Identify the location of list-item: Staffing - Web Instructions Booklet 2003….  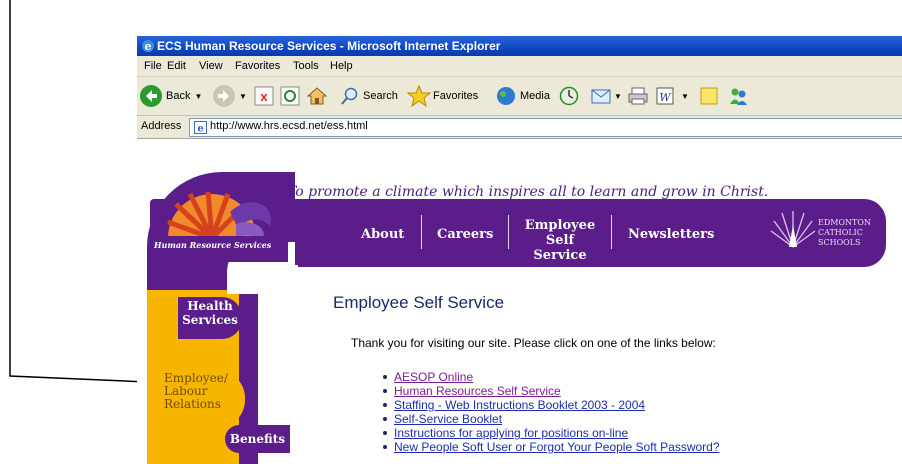
(551, 405).